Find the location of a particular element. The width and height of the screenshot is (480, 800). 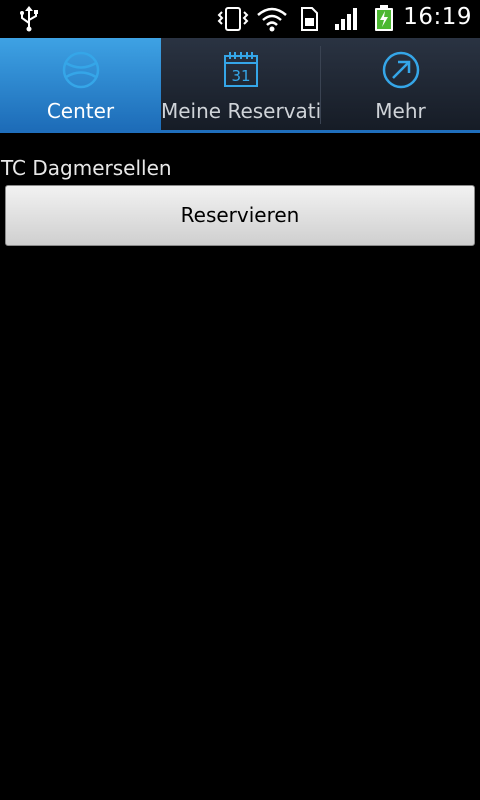

tab-bar: Center 31 Meine Reservationen Mehr is located at coordinates (240, 84).